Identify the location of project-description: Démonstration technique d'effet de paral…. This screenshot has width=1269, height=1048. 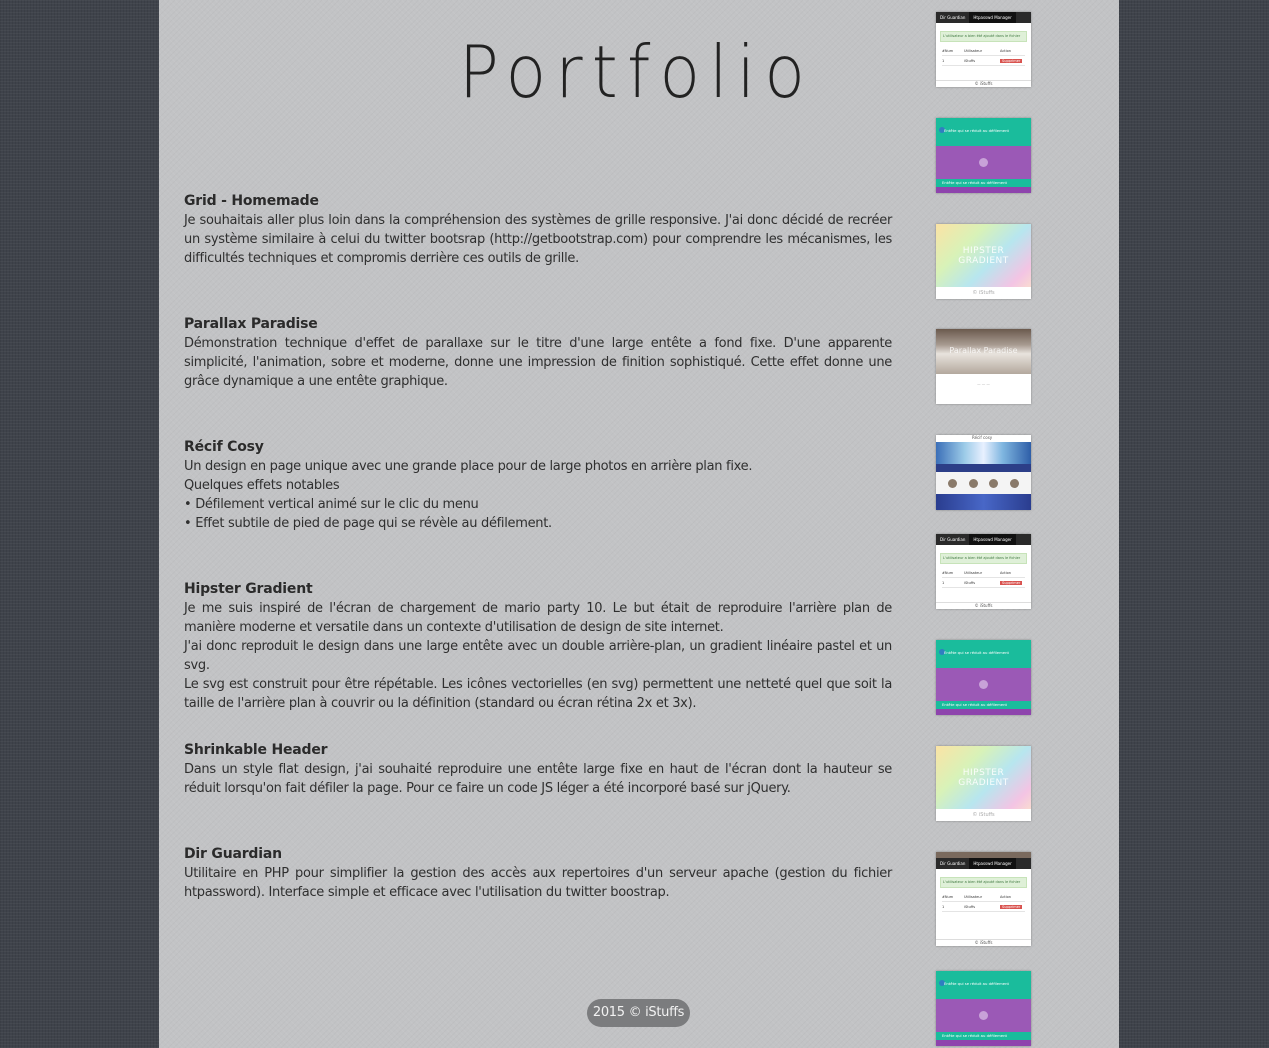
(538, 362).